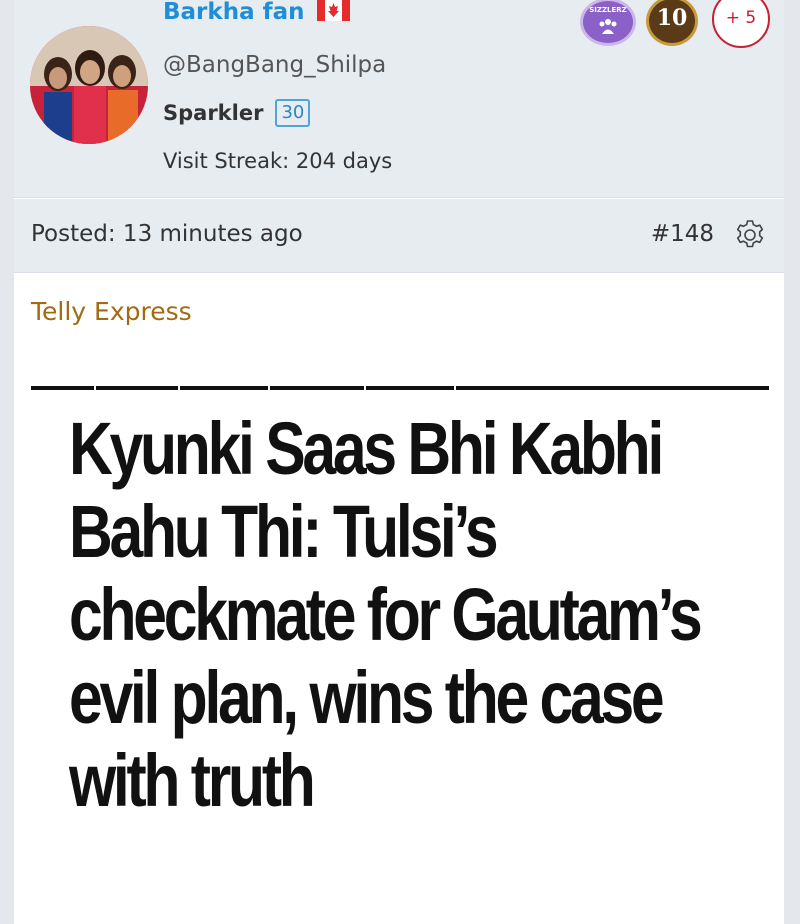 The image size is (800, 924). Describe the element at coordinates (213, 113) in the screenshot. I see `rank-label: Sparkler` at that location.